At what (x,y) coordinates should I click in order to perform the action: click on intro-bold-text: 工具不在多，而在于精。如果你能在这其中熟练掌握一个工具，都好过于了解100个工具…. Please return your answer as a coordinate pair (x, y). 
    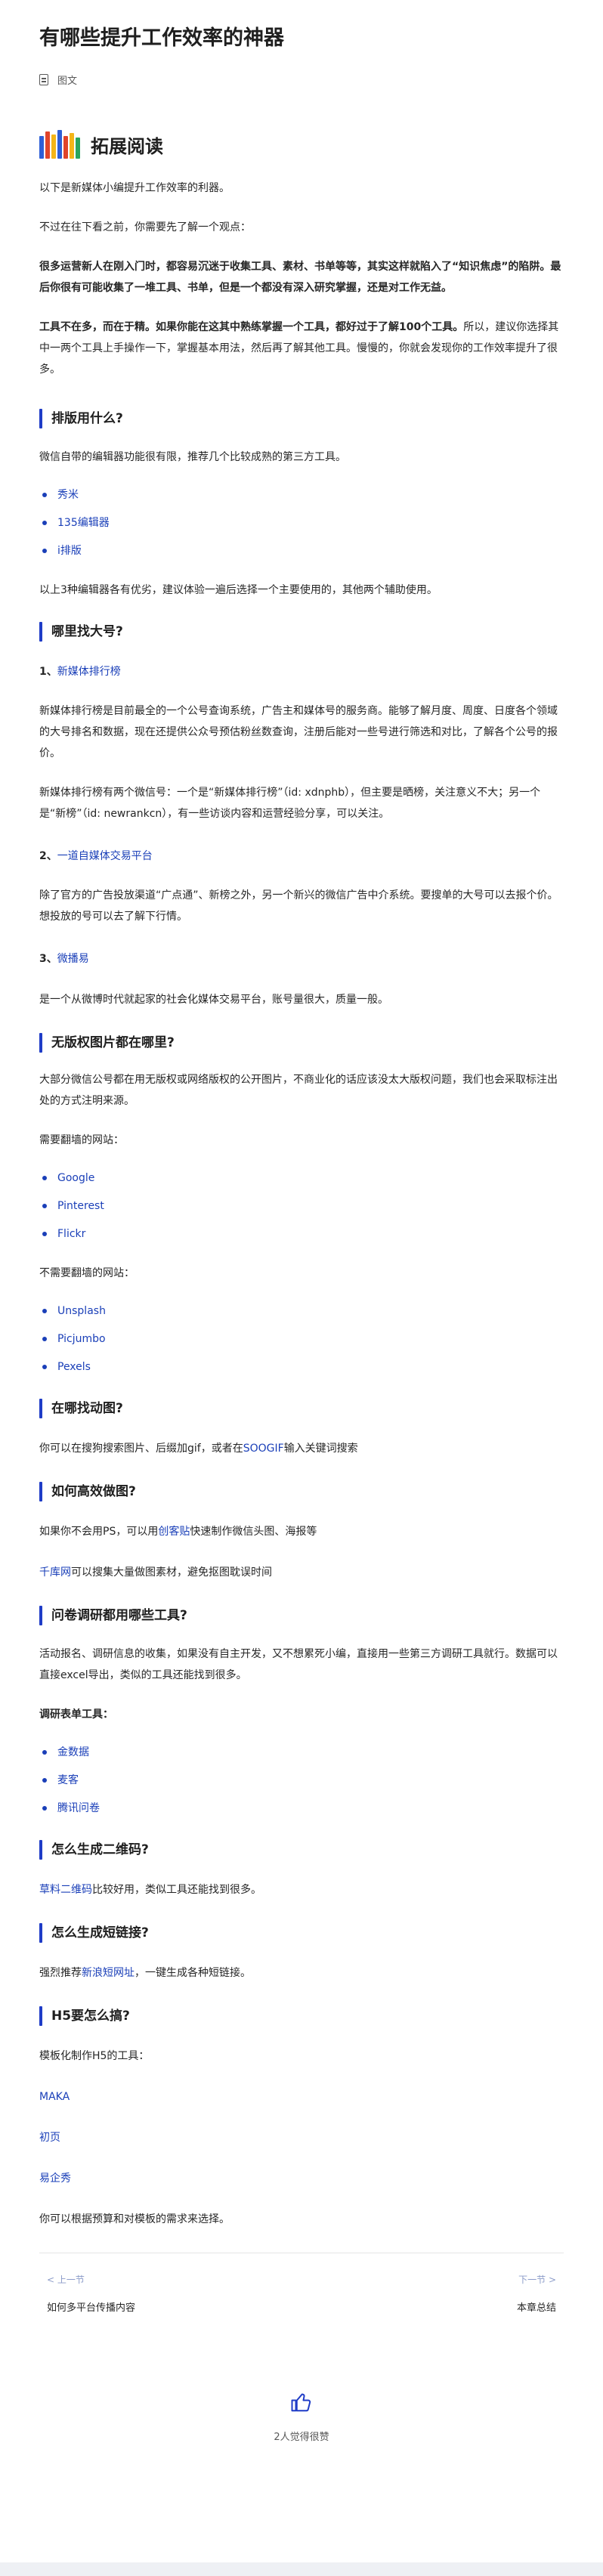
    Looking at the image, I should click on (251, 327).